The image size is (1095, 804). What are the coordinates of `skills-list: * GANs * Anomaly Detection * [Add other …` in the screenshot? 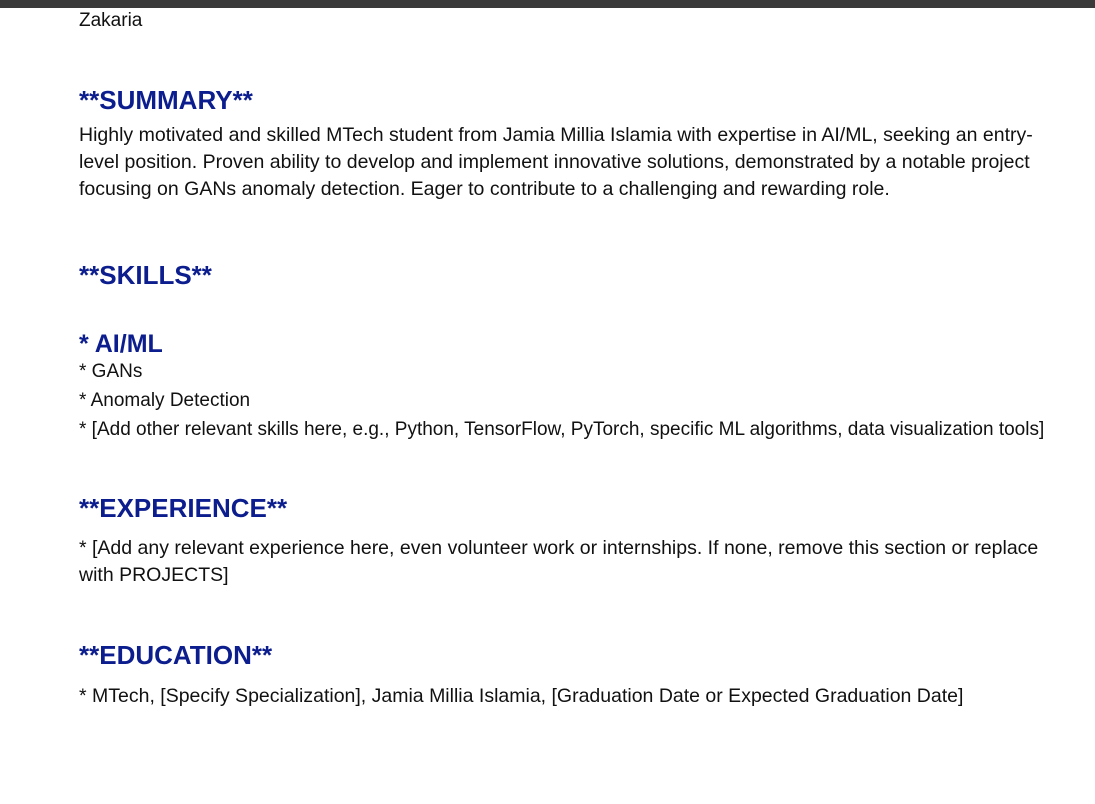 It's located at (574, 400).